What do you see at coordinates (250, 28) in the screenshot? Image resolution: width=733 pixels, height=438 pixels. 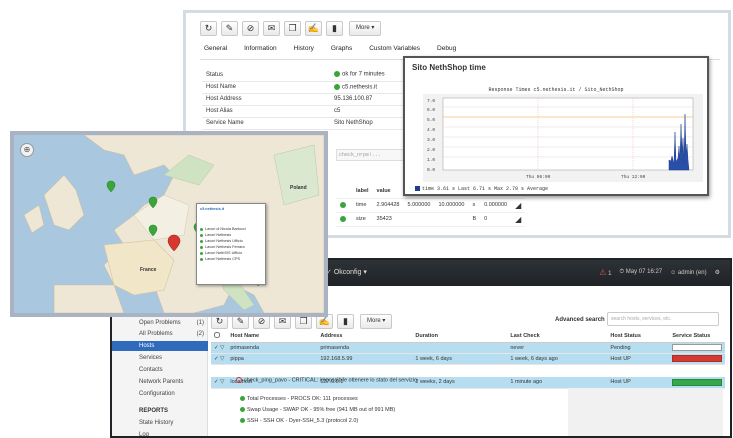 I see `disable-icon: ⊘` at bounding box center [250, 28].